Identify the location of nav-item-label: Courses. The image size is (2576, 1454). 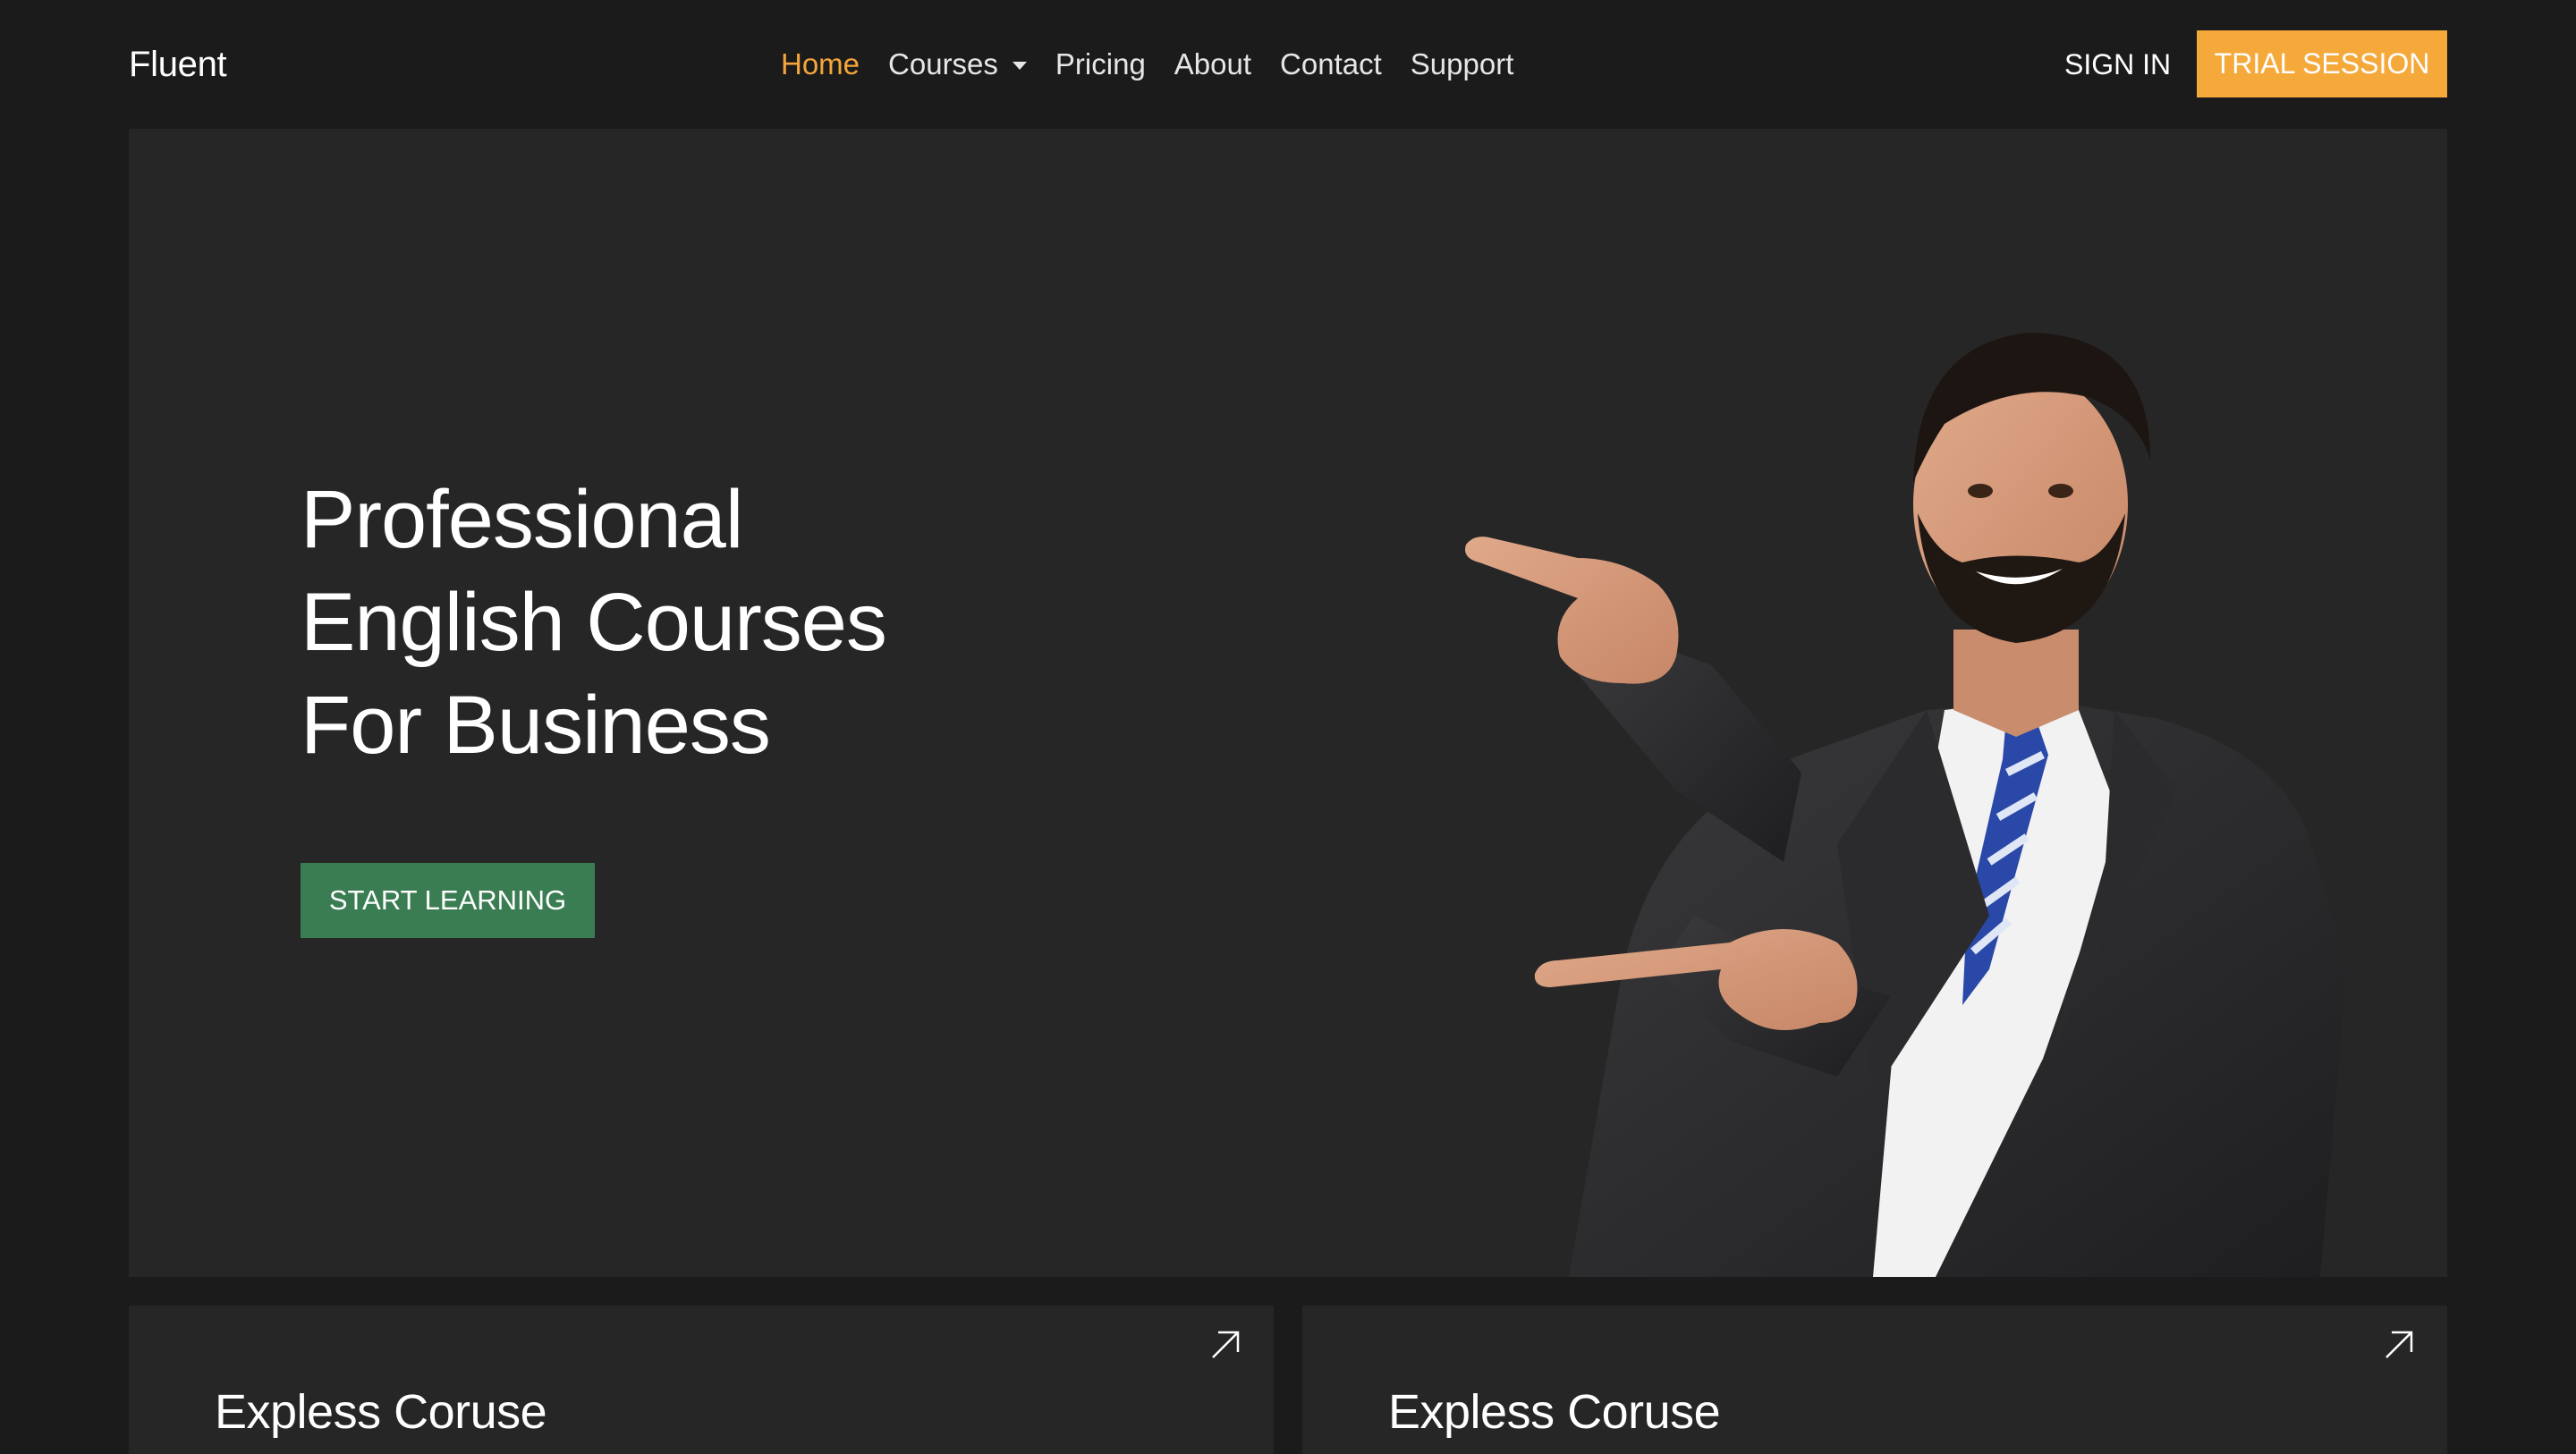
(943, 64).